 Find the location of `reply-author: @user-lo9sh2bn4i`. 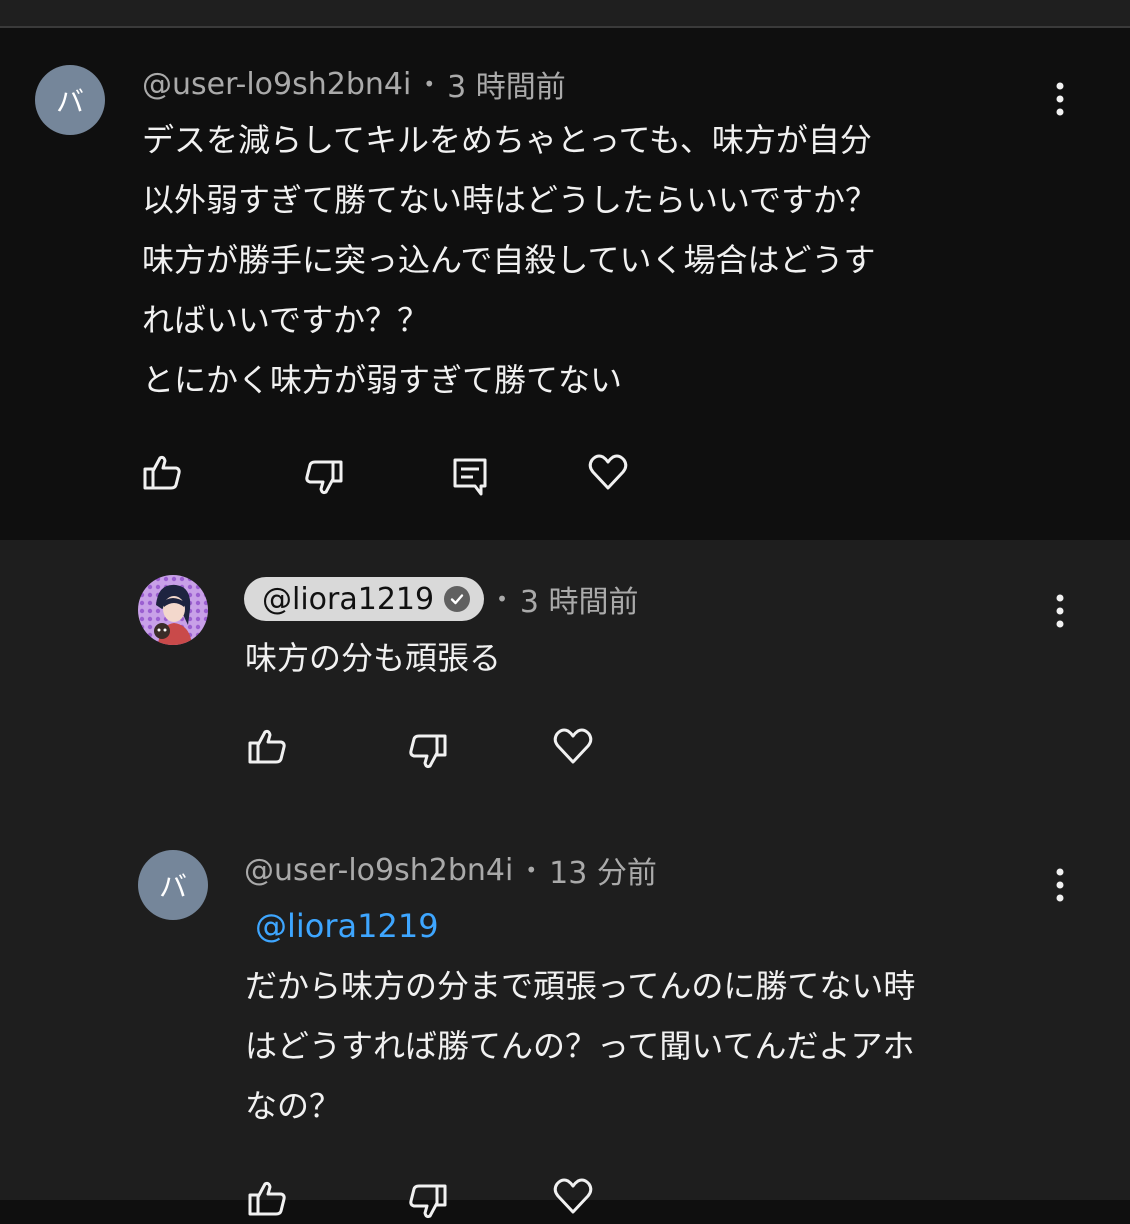

reply-author: @user-lo9sh2bn4i is located at coordinates (378, 870).